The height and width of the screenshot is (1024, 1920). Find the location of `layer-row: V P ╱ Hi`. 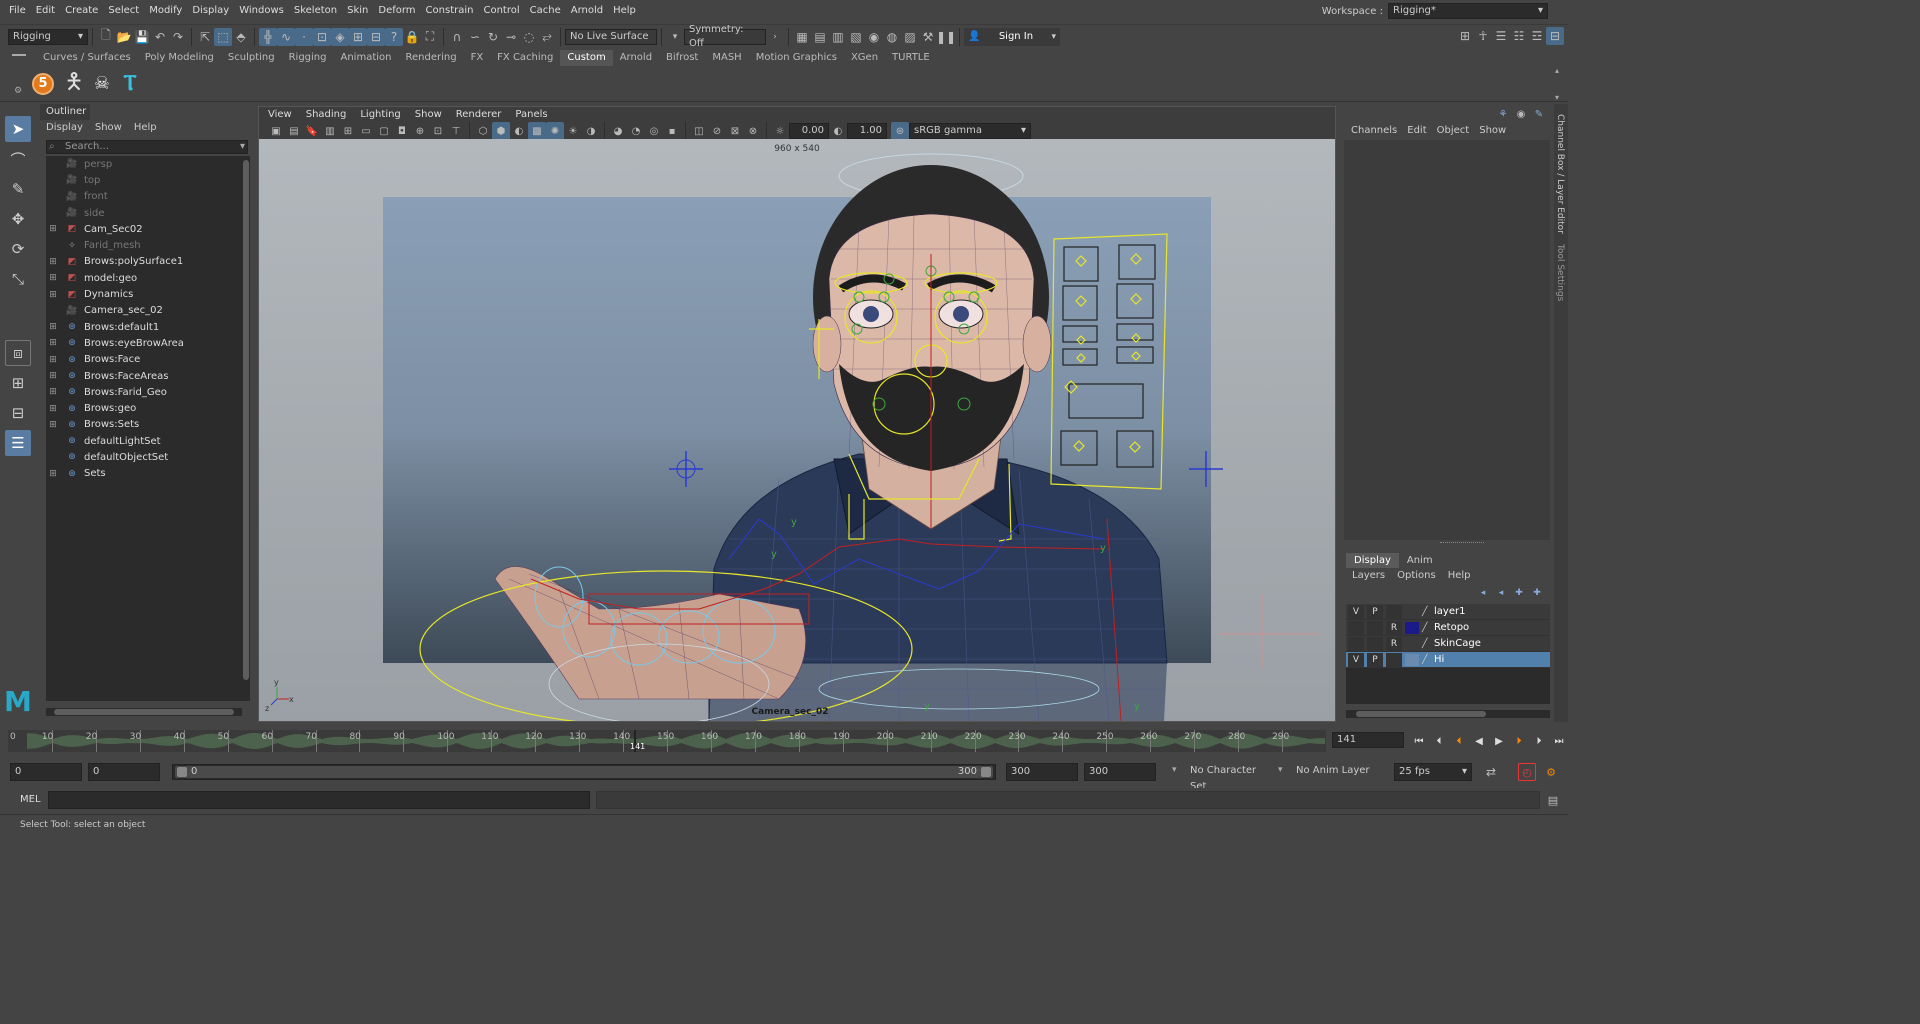

layer-row: V P ╱ Hi is located at coordinates (1448, 660).